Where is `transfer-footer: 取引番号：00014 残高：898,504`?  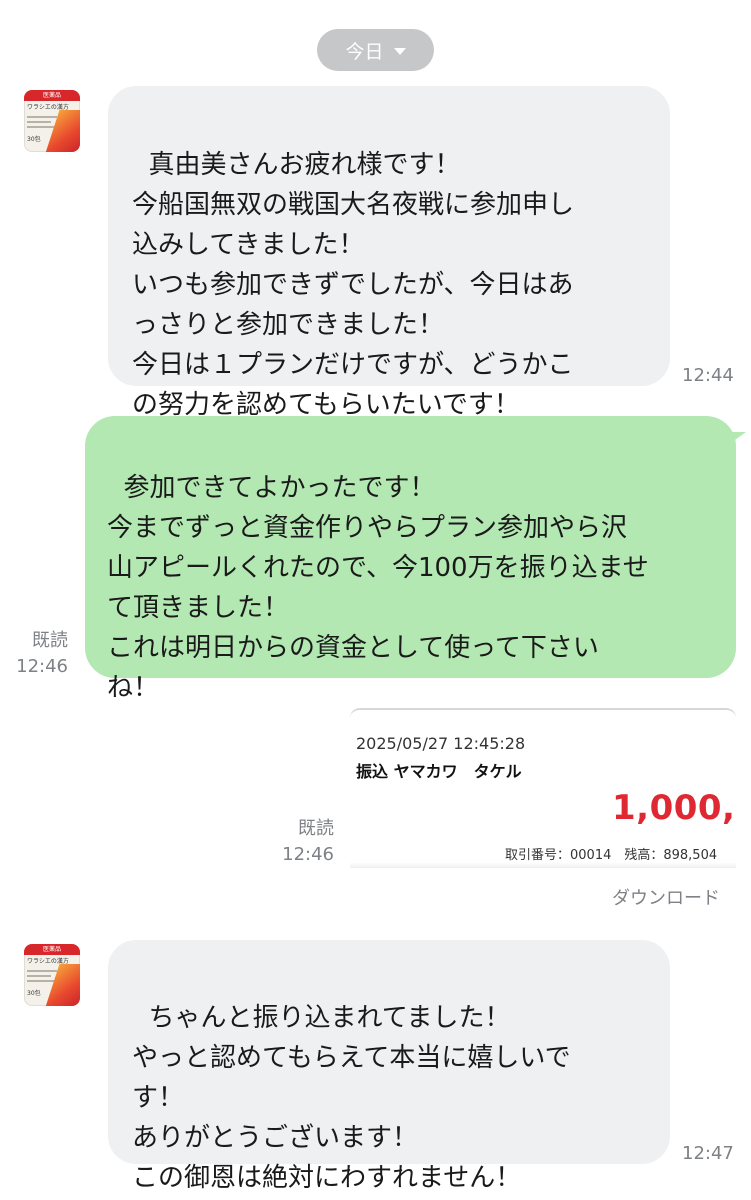 transfer-footer: 取引番号：00014 残高：898,504 is located at coordinates (611, 855).